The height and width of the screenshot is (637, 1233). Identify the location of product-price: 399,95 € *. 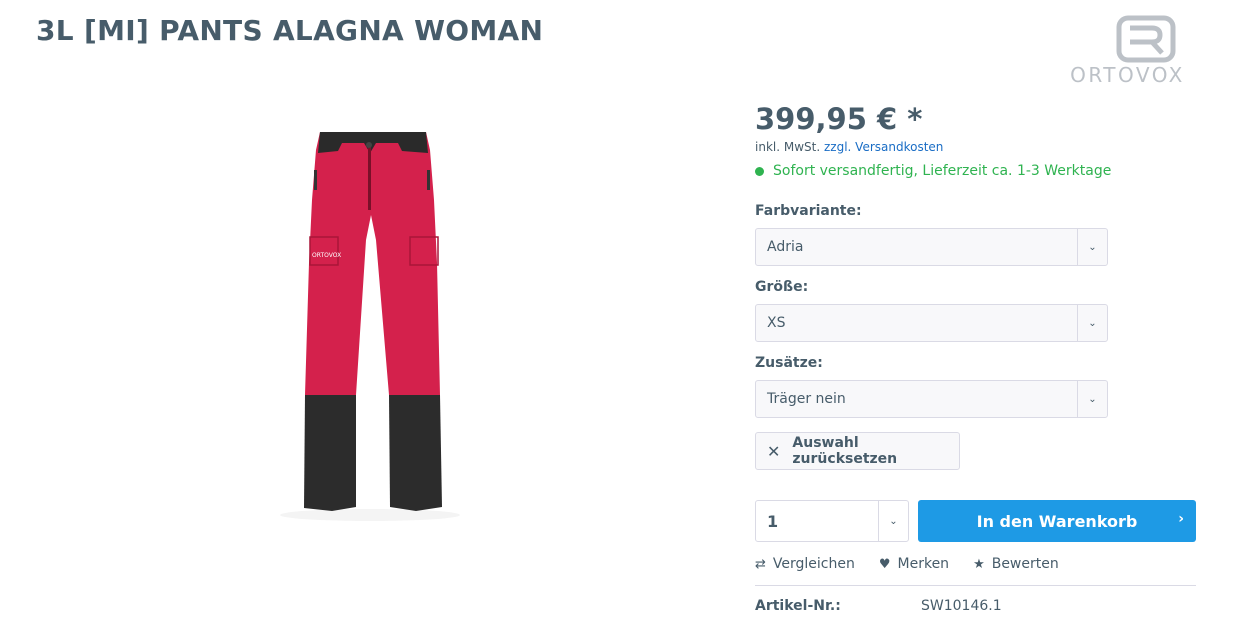
(839, 119).